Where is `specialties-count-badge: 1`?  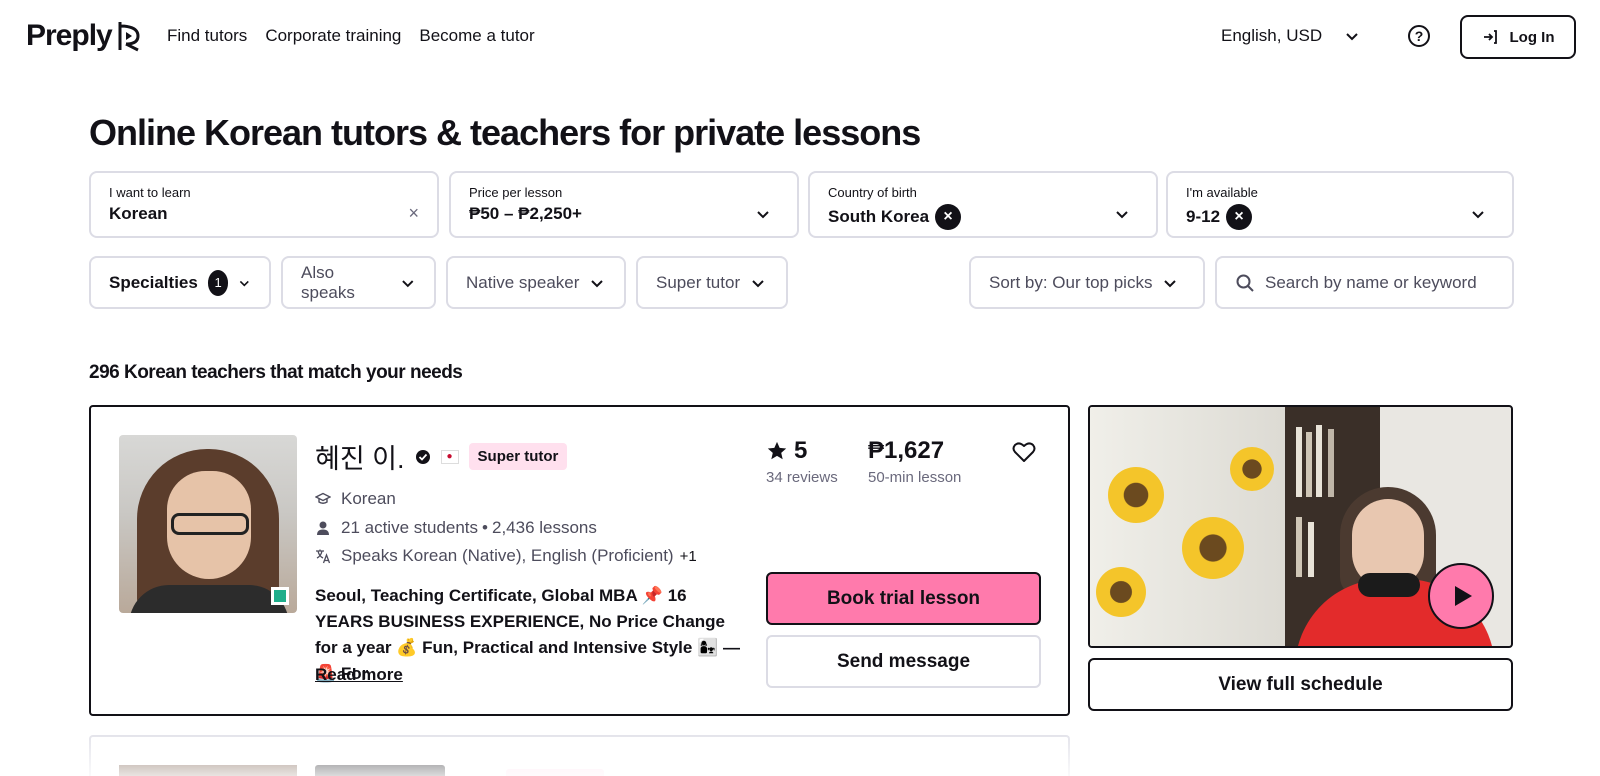
specialties-count-badge: 1 is located at coordinates (218, 282).